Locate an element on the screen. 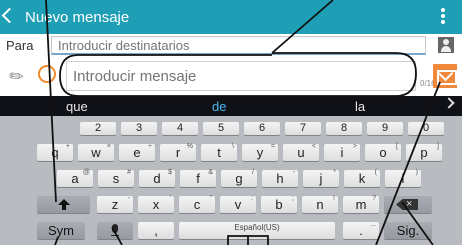  recipient-input is located at coordinates (238, 45).